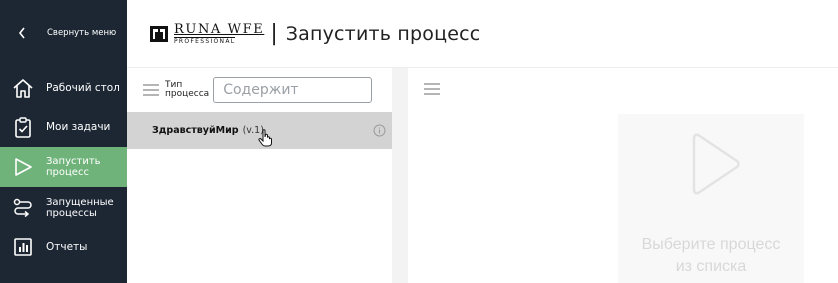 The width and height of the screenshot is (838, 283). I want to click on process-type-label: Тип процесса, so click(187, 90).